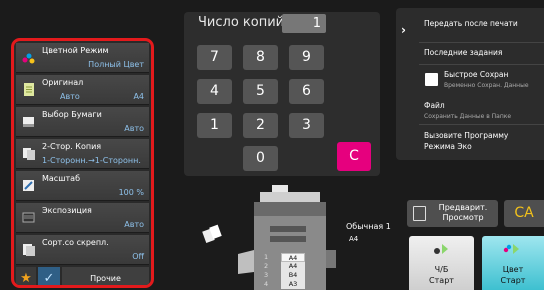 This screenshot has width=544, height=290. What do you see at coordinates (116, 64) in the screenshot?
I see `setting-value: Полный Цвет` at bounding box center [116, 64].